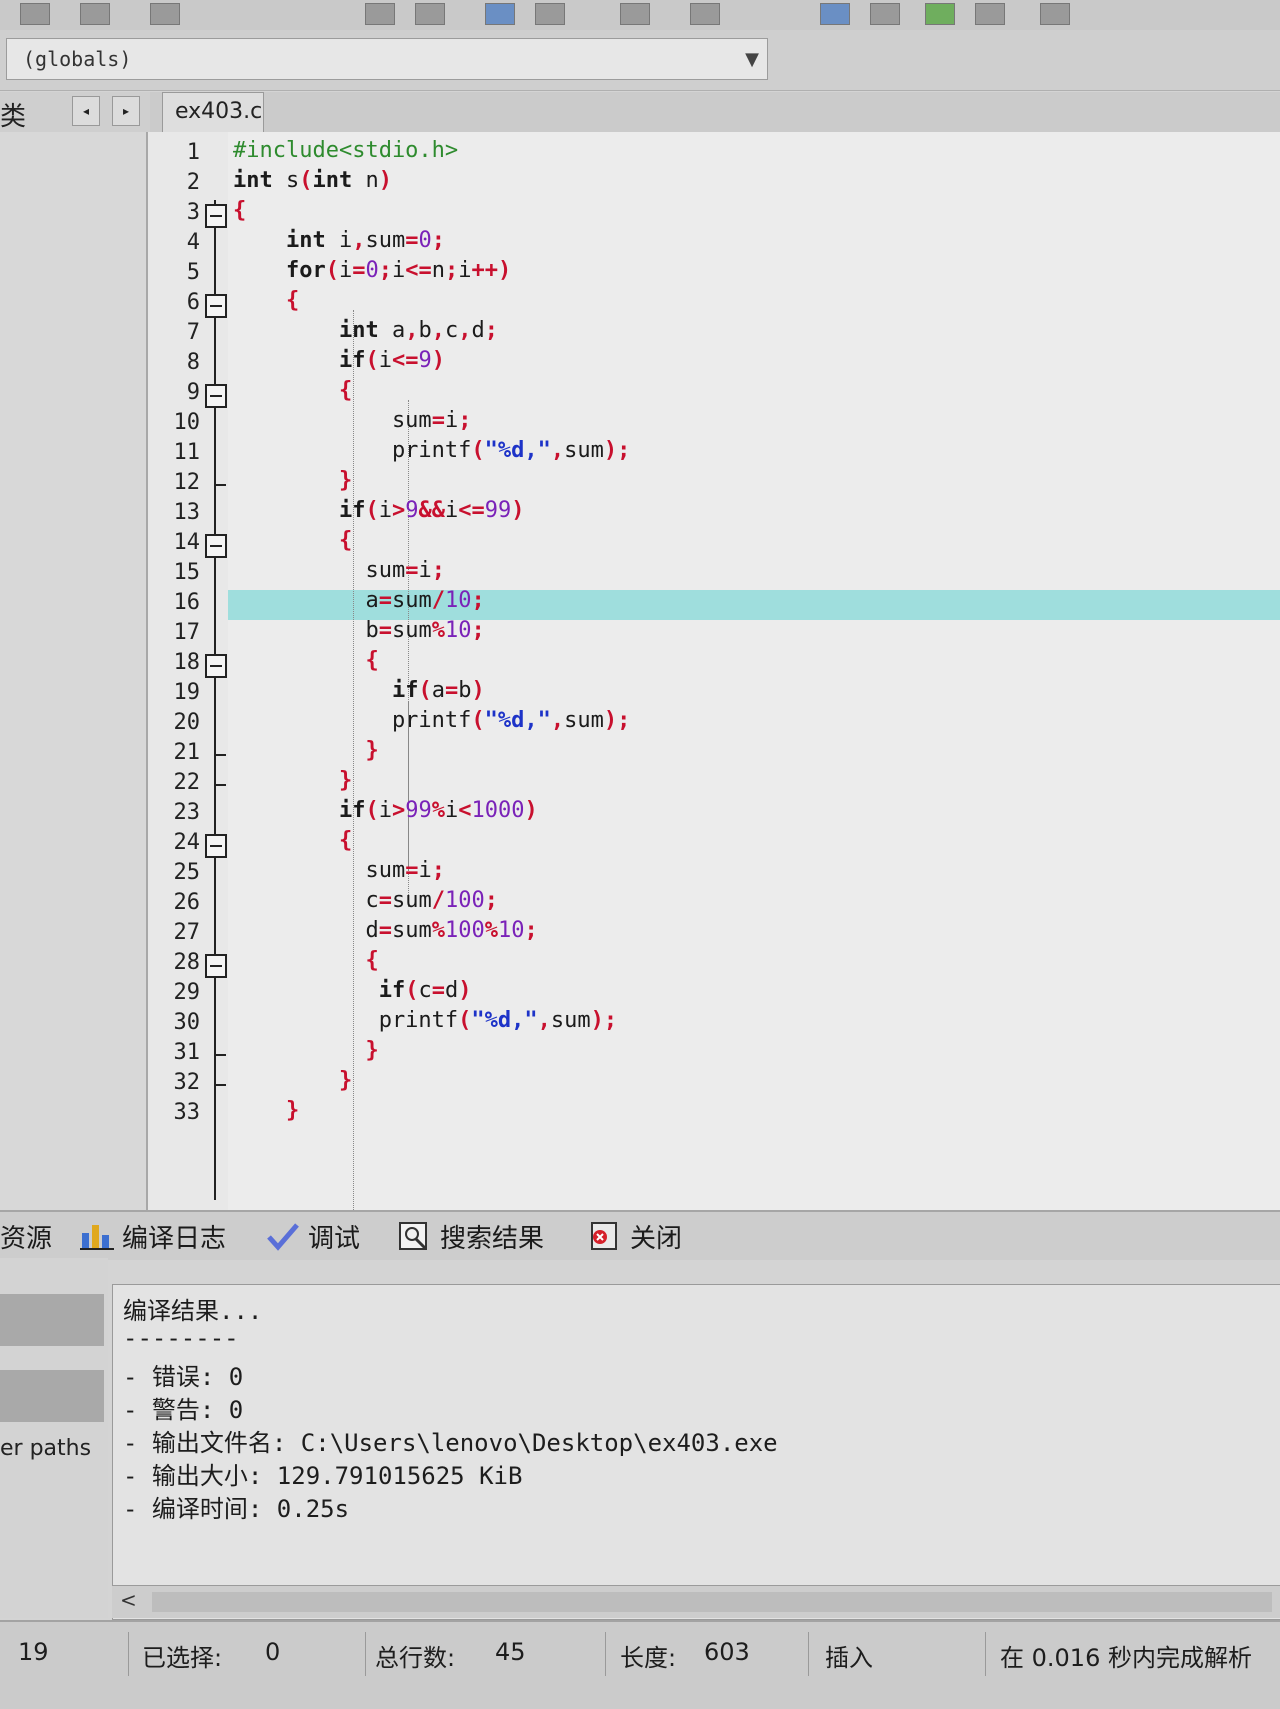  What do you see at coordinates (849, 1655) in the screenshot?
I see `insert-mode: 插入` at bounding box center [849, 1655].